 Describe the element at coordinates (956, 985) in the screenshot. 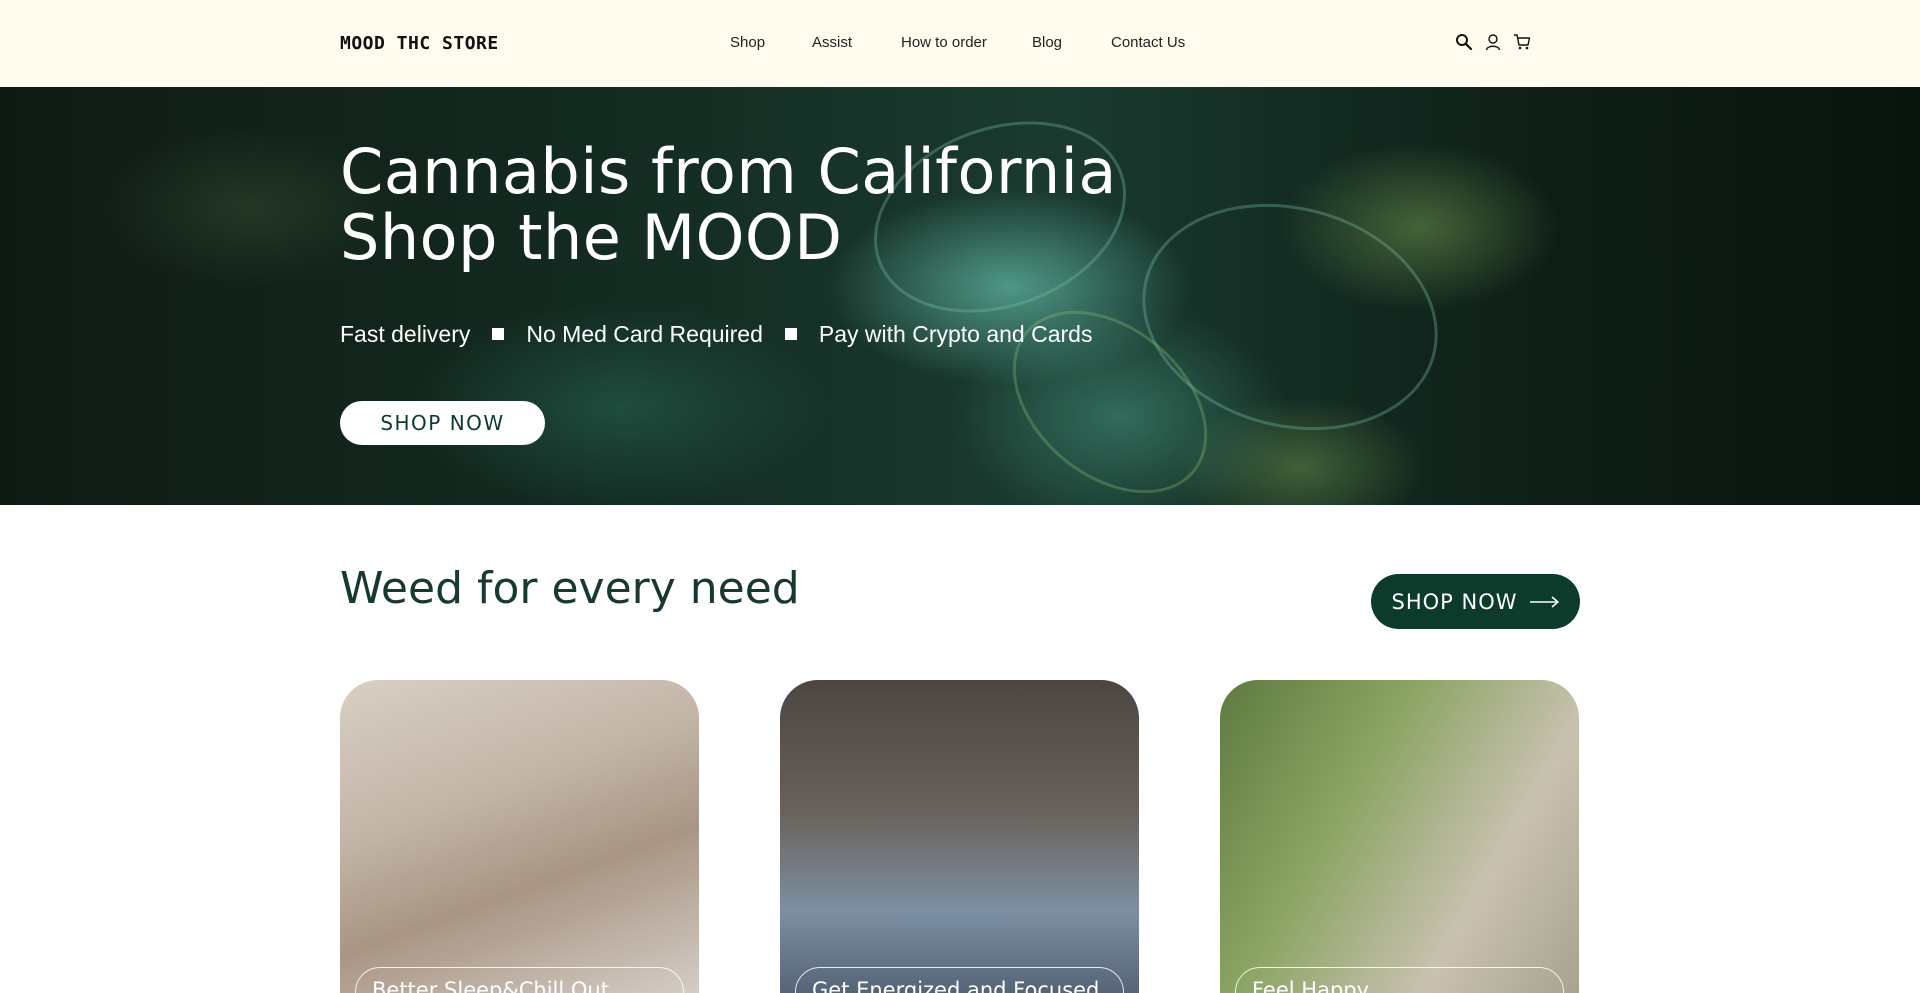

I see `card-label-text: Get Energized and Focused` at that location.